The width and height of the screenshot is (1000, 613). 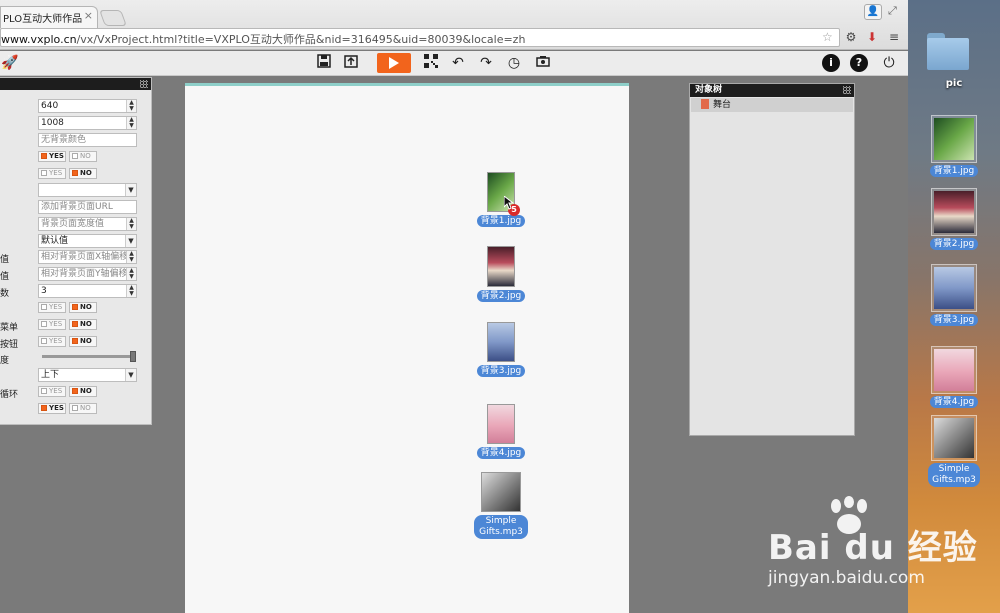 What do you see at coordinates (458, 63) in the screenshot?
I see `undo-button: ↶` at bounding box center [458, 63].